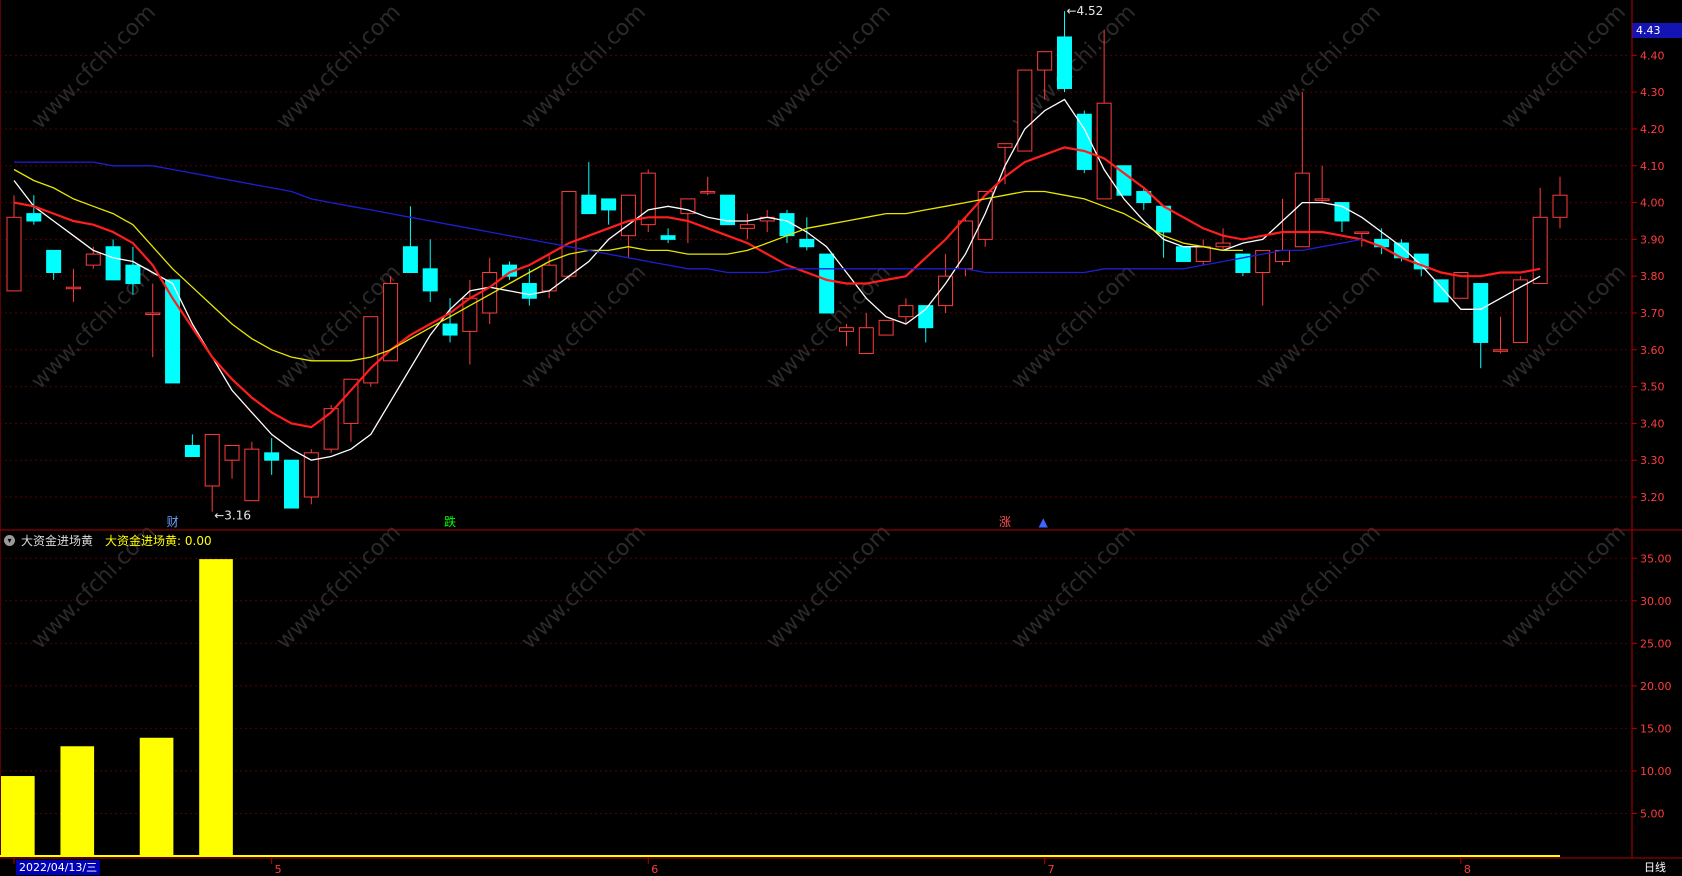  What do you see at coordinates (173, 522) in the screenshot?
I see `event-marker: 财` at bounding box center [173, 522].